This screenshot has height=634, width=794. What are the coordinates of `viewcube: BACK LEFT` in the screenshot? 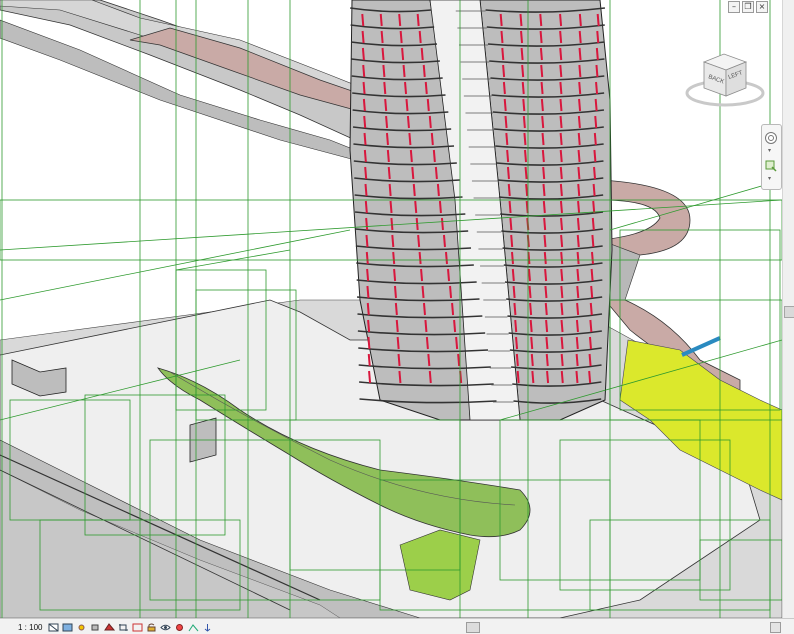 It's located at (725, 79).